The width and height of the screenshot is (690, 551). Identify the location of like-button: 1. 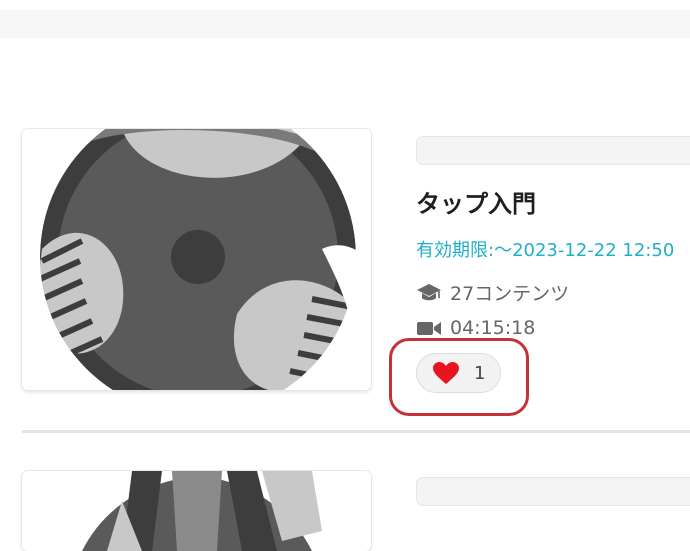
(458, 373).